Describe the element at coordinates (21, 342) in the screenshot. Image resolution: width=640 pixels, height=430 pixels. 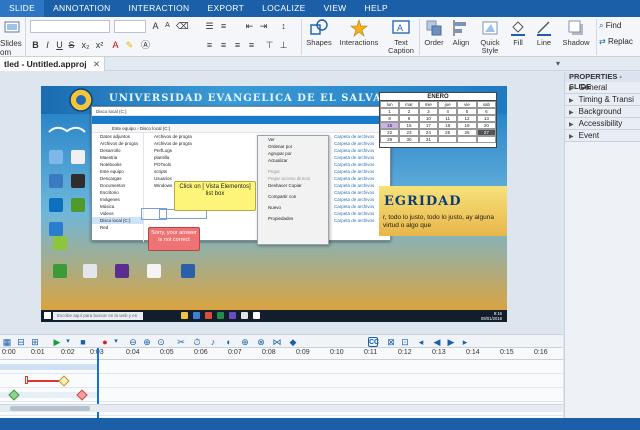
I see `timeline-split-icon: ⊟` at that location.